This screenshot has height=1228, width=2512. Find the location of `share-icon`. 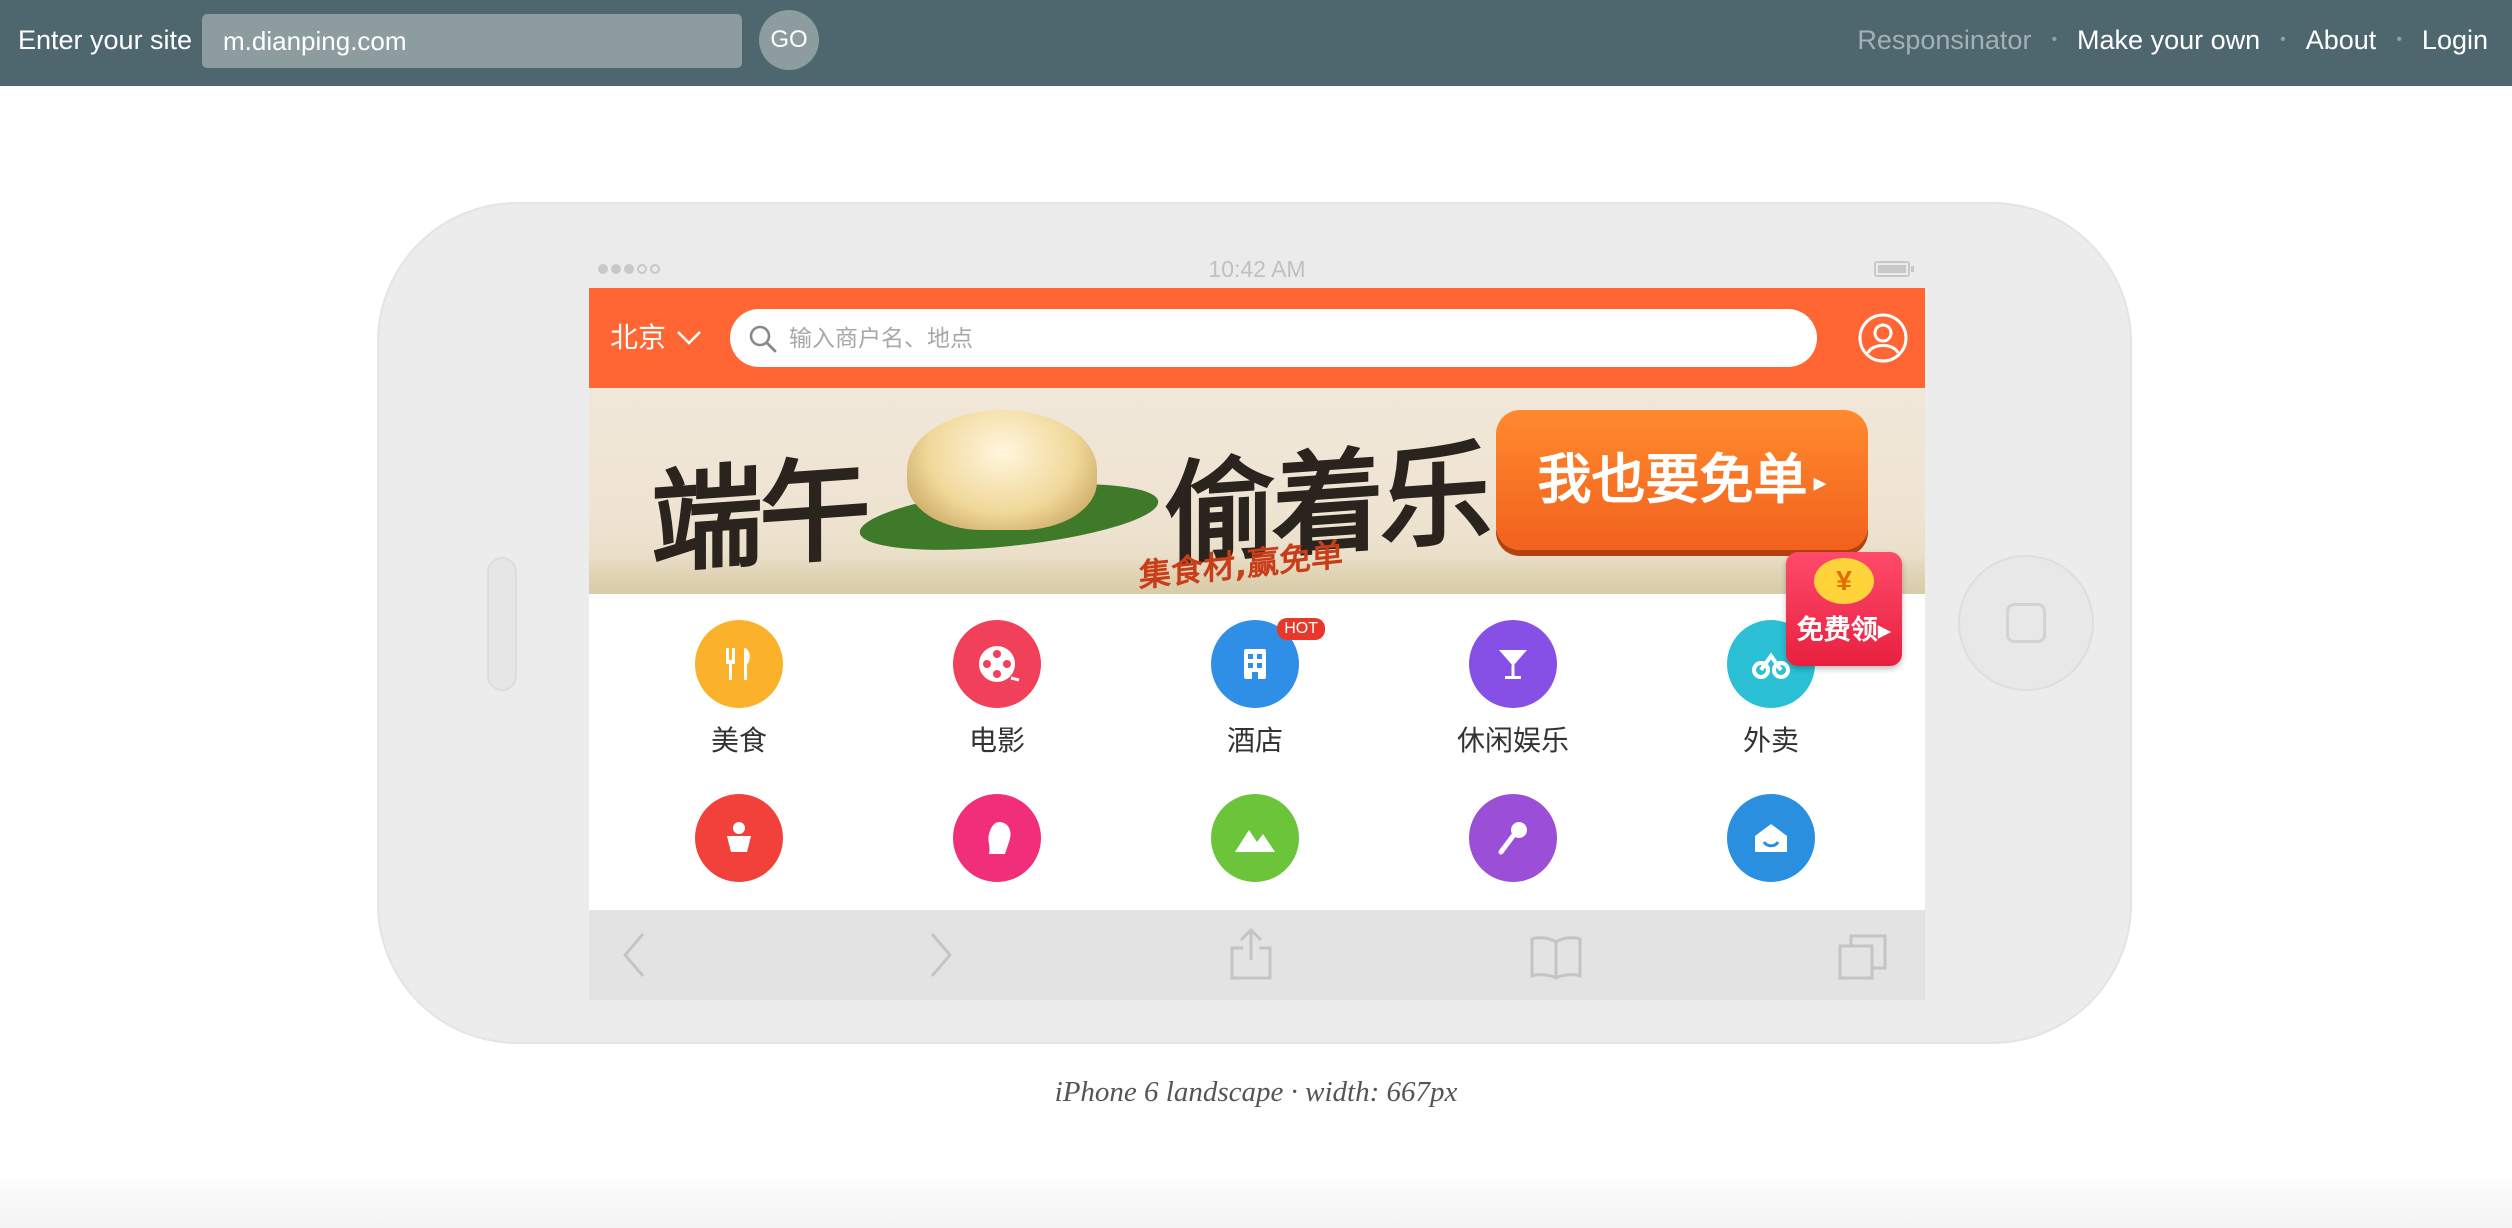

share-icon is located at coordinates (1251, 954).